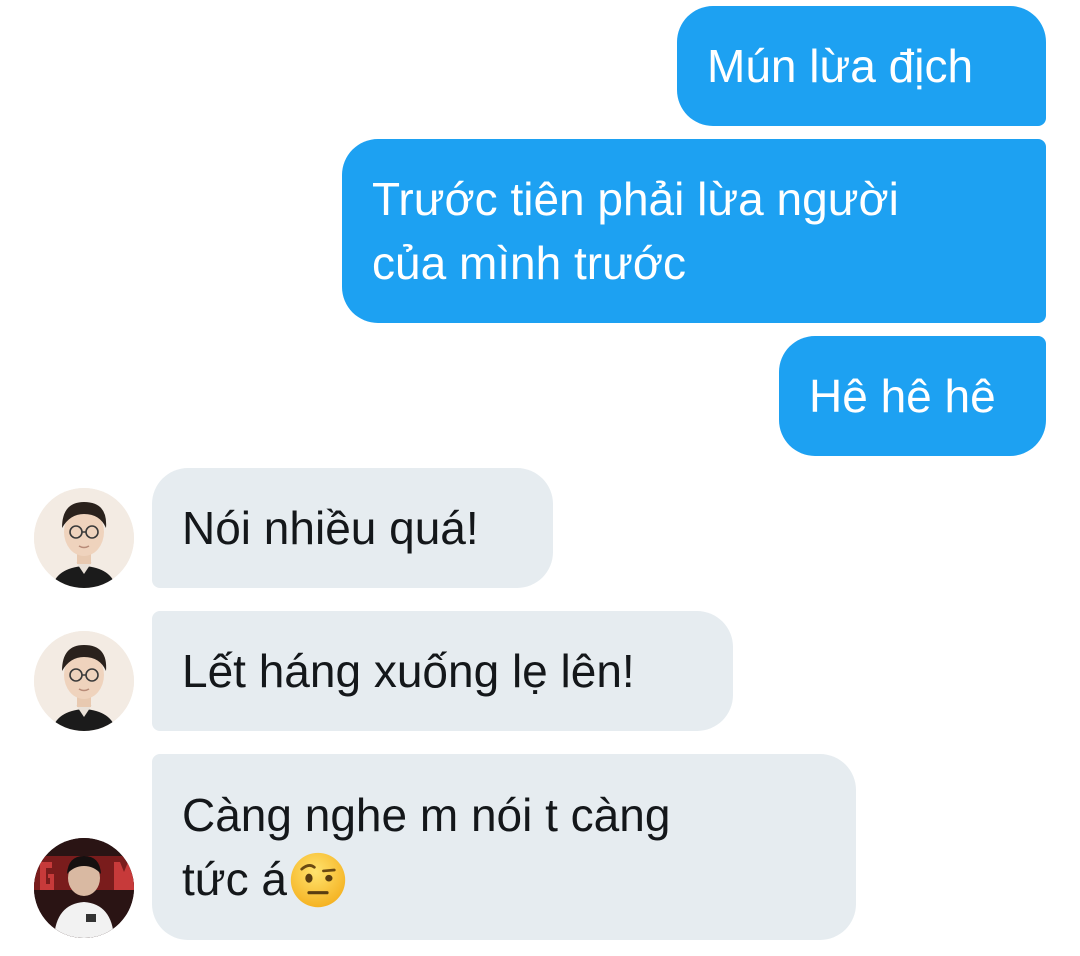 The image size is (1080, 956). I want to click on message-text: Mún lừa địch, so click(840, 66).